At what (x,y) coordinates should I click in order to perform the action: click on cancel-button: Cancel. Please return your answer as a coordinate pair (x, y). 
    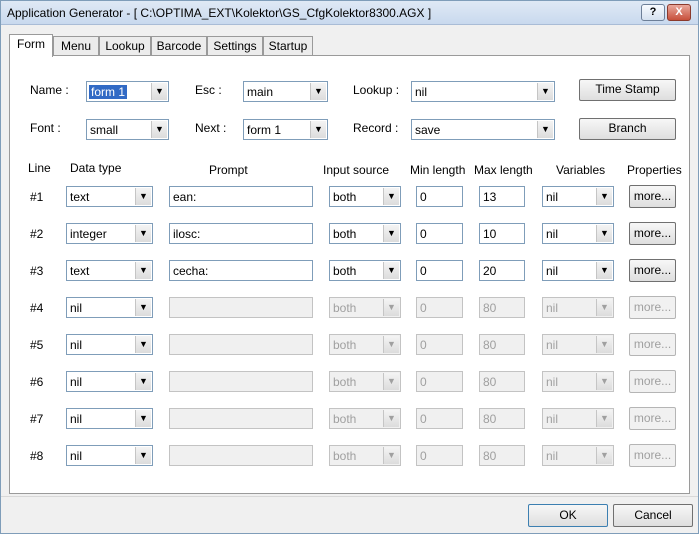
    Looking at the image, I should click on (653, 515).